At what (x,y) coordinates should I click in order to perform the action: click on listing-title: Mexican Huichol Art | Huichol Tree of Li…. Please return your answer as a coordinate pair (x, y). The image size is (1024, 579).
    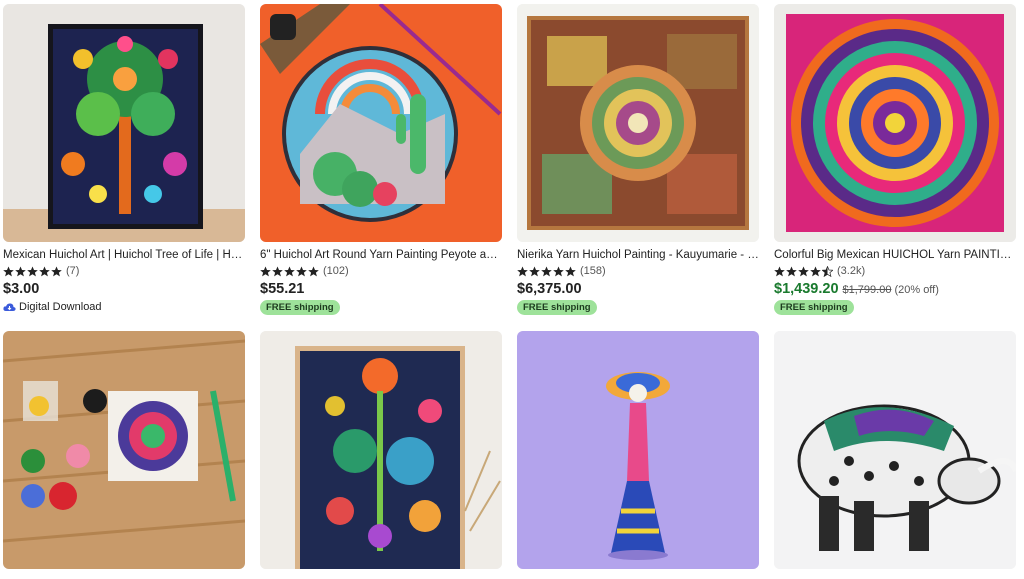
    Looking at the image, I should click on (124, 255).